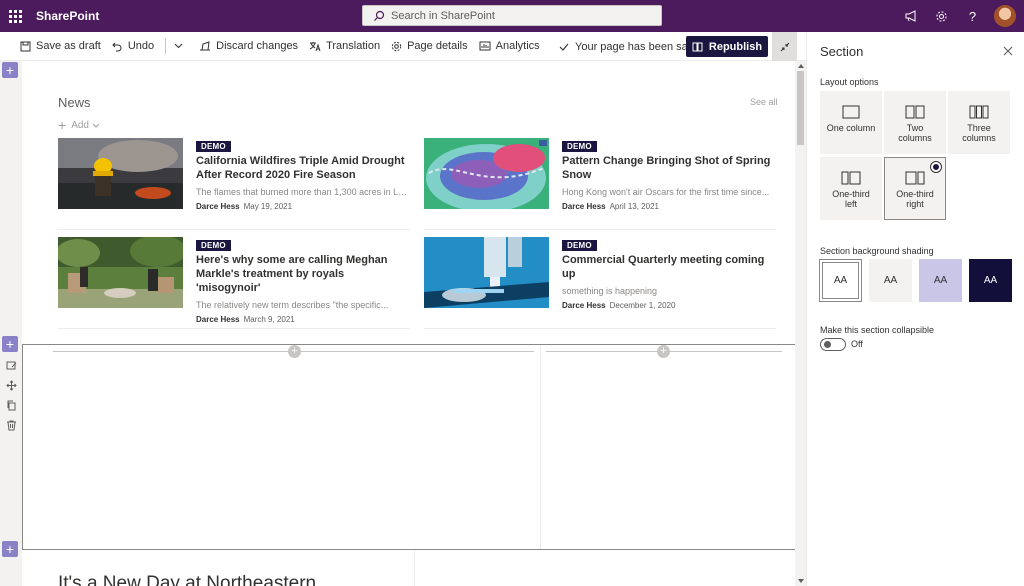  I want to click on megaphone-icon, so click(910, 16).